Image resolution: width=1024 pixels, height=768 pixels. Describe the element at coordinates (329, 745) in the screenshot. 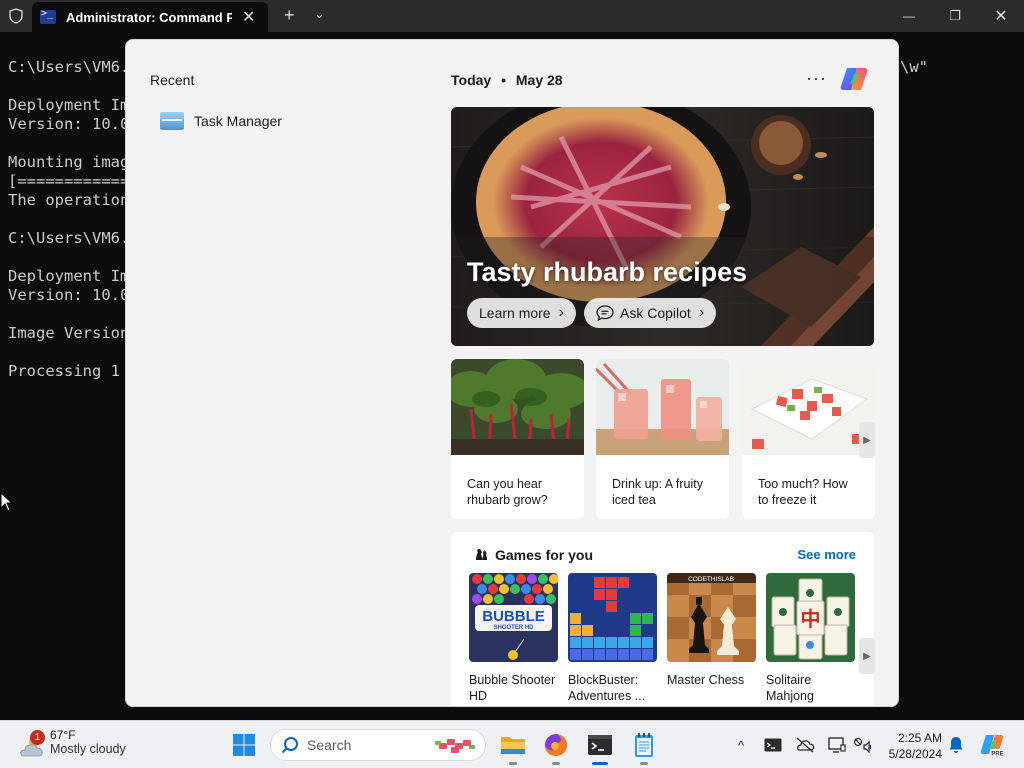

I see `search-placeholder: Search` at that location.